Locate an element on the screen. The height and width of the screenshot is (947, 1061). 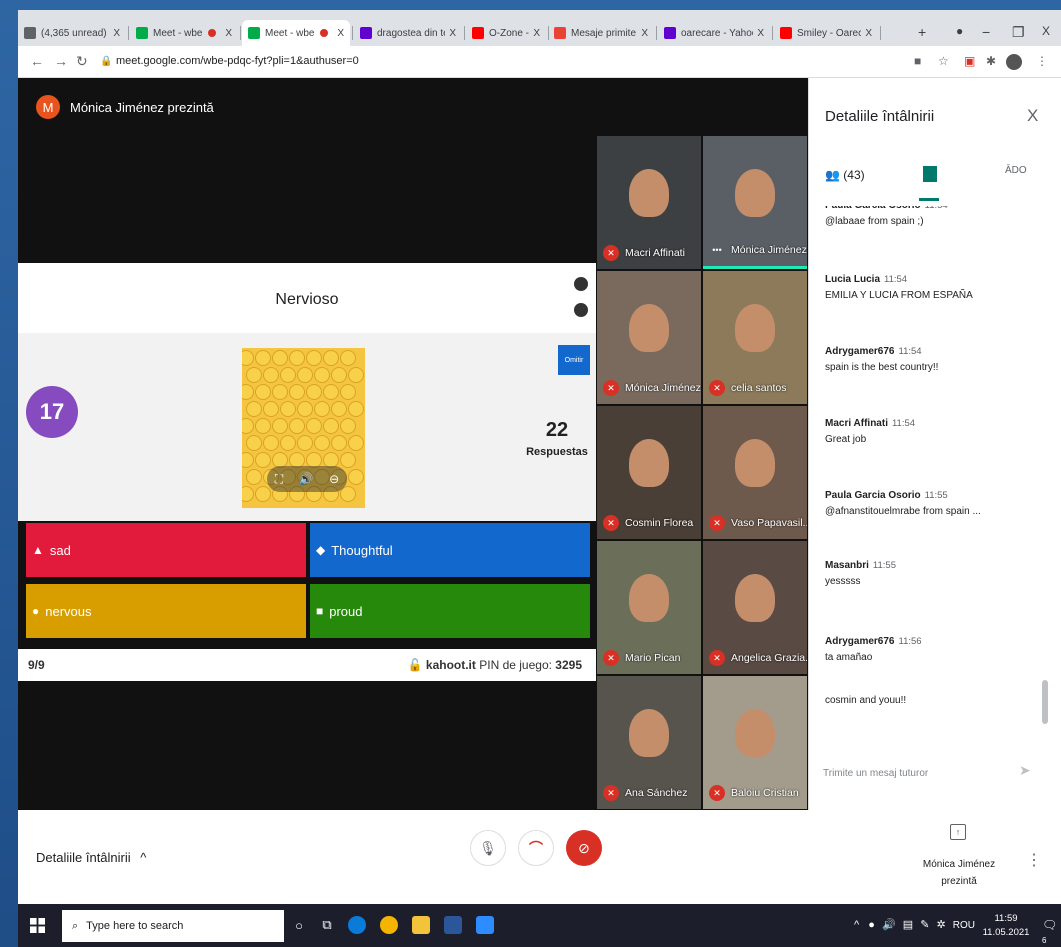
browser-tab: dragostea din tei X is located at coordinates (408, 33).